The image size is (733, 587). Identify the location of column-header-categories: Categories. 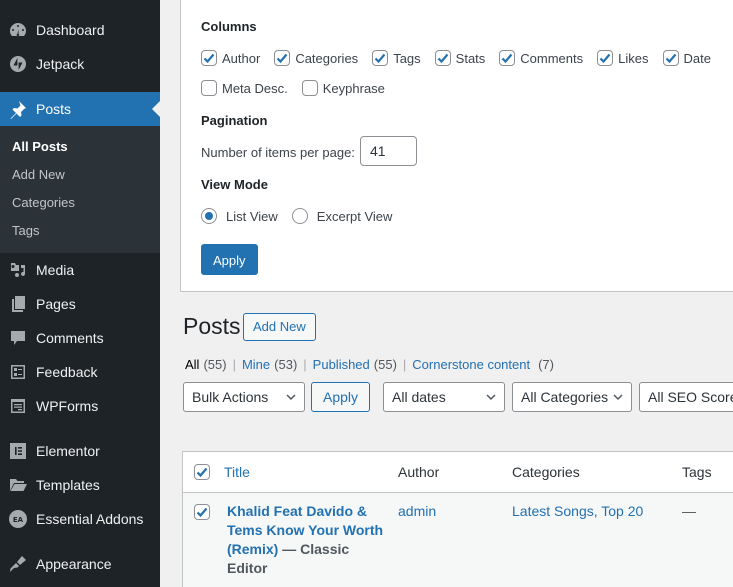
(546, 472).